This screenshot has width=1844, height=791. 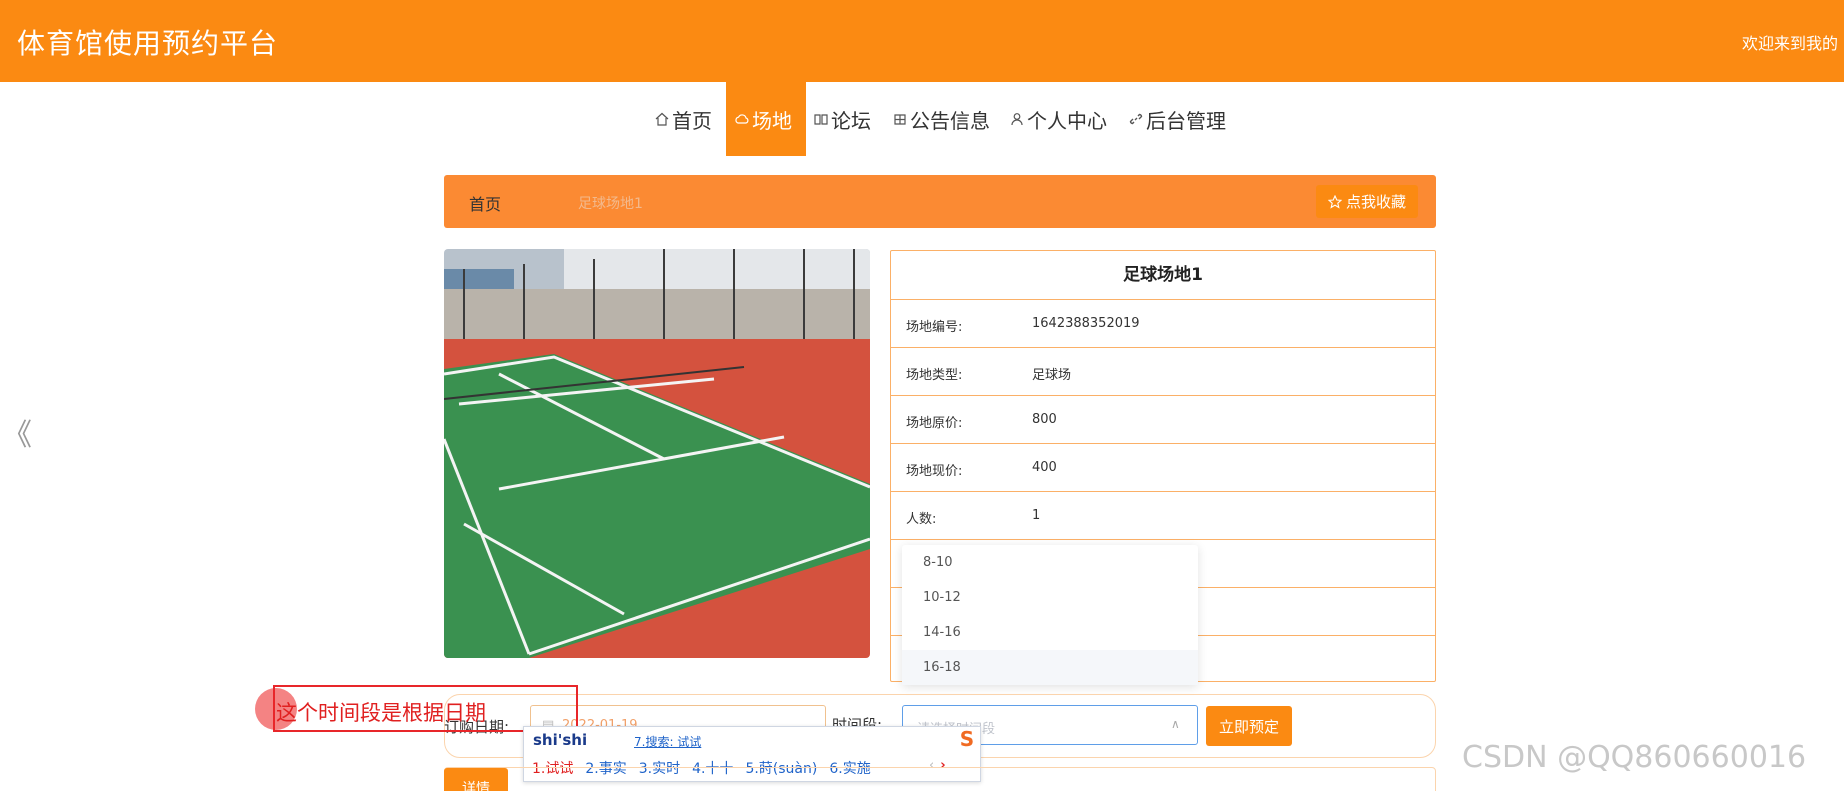 I want to click on info-label: 场地类型:, so click(x=934, y=375).